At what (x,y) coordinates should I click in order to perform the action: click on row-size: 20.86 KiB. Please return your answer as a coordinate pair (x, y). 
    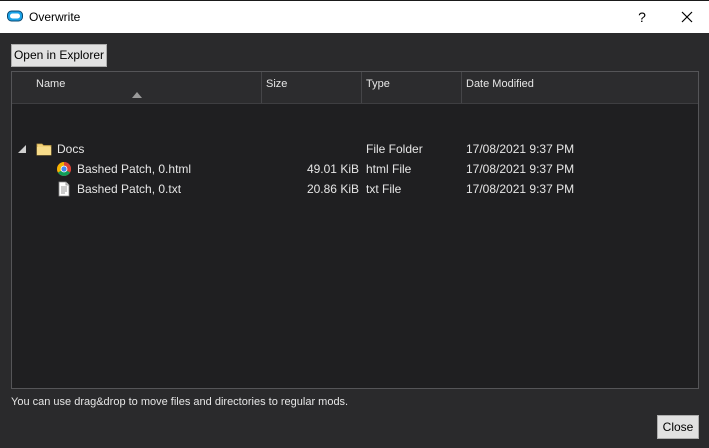
    Looking at the image, I should click on (332, 189).